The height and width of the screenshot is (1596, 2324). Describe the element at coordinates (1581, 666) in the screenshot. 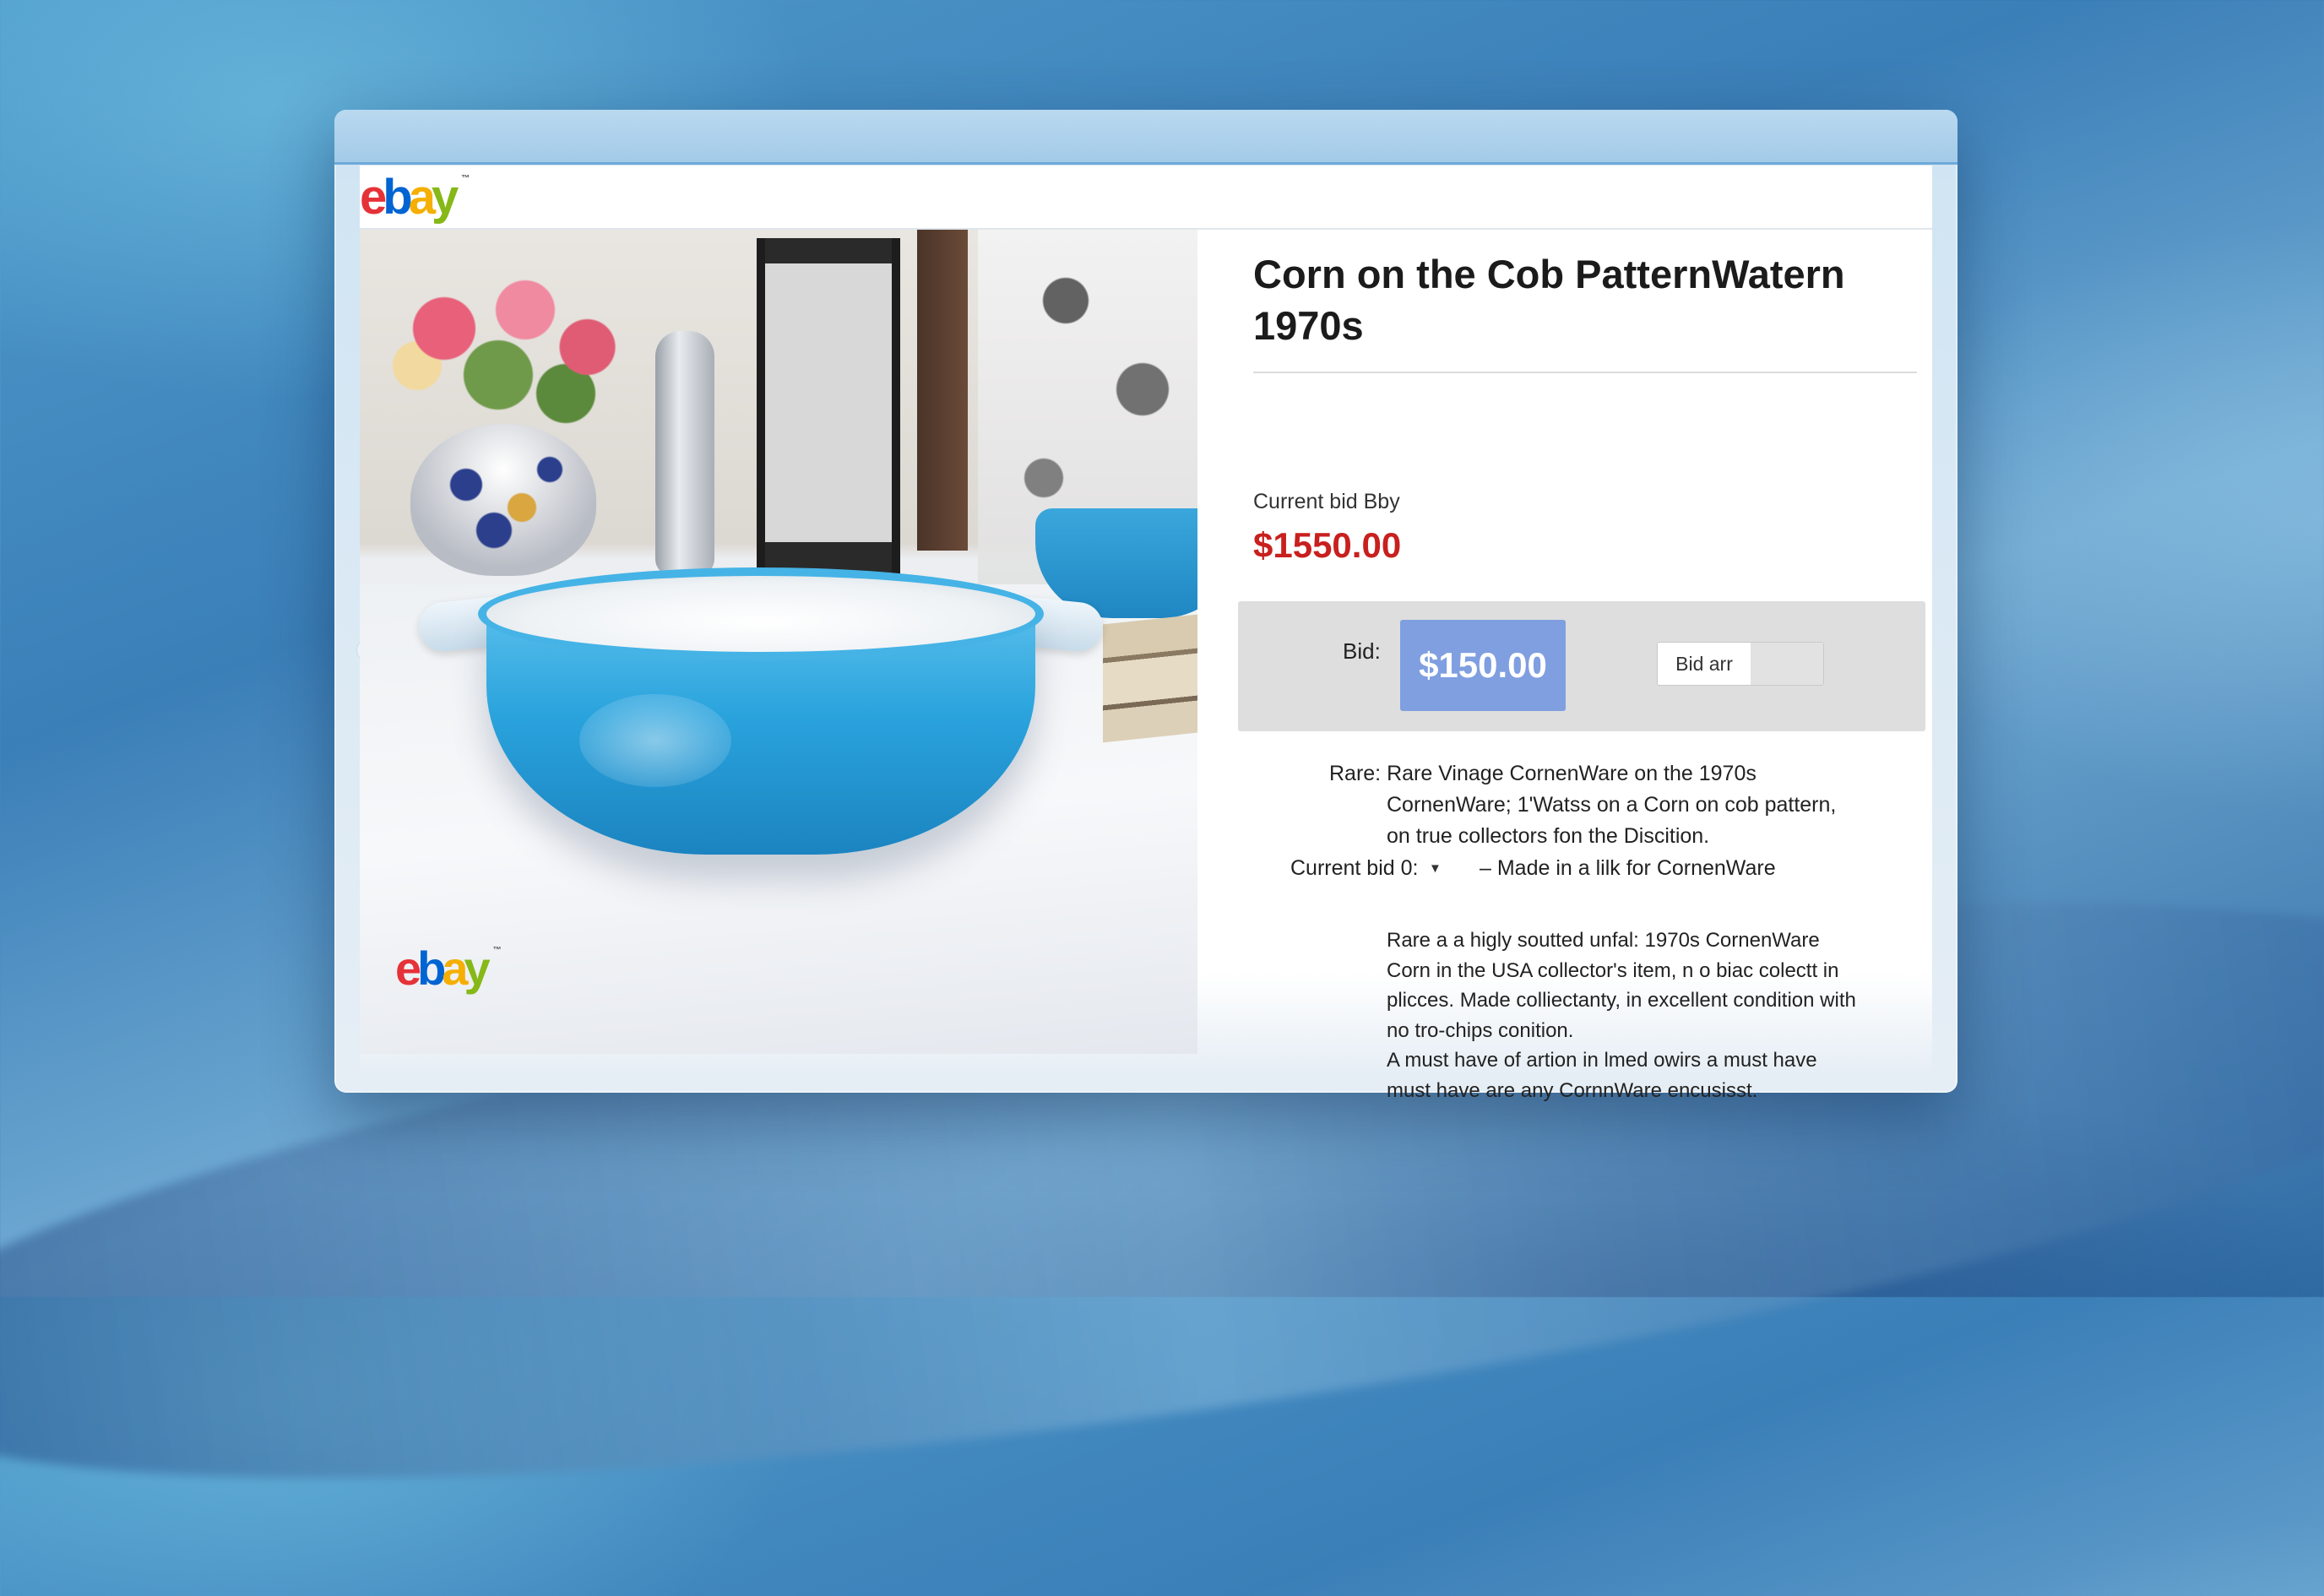

I see `bid-panel: Bid: $150.00 Bid arr` at that location.